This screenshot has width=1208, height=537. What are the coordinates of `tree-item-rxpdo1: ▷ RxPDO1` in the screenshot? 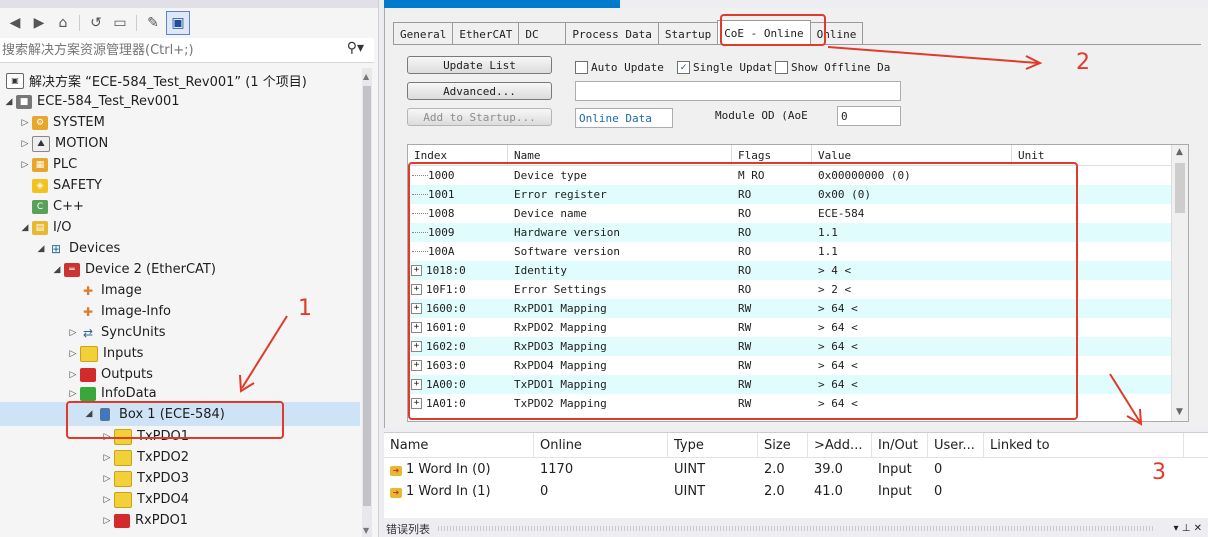 It's located at (180, 520).